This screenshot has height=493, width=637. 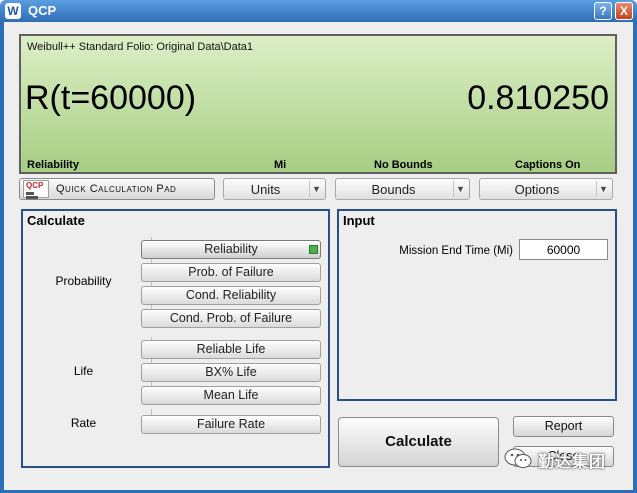 I want to click on app-icon: W, so click(x=13, y=11).